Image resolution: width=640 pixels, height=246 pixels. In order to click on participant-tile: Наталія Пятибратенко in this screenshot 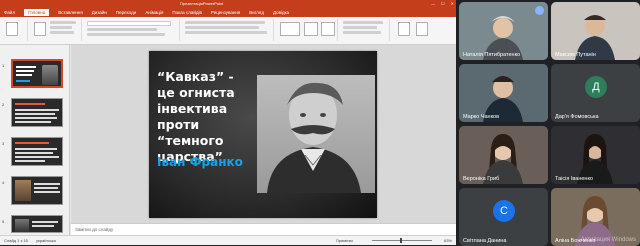, I will do `click(503, 31)`.